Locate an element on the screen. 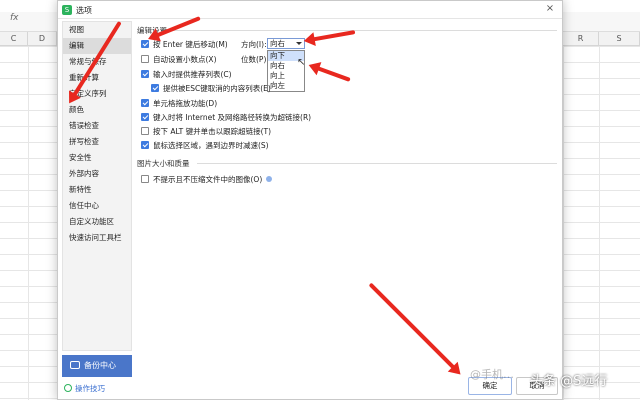 The image size is (640, 400). checkbox-internet-links is located at coordinates (145, 117).